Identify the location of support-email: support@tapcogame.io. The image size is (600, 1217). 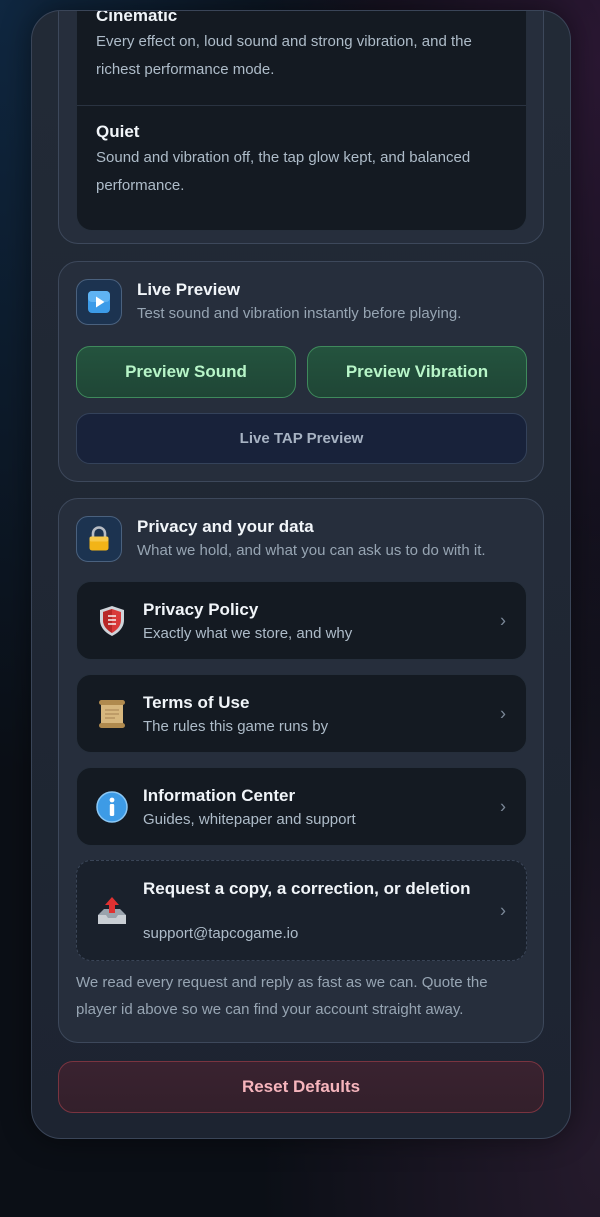
(221, 933).